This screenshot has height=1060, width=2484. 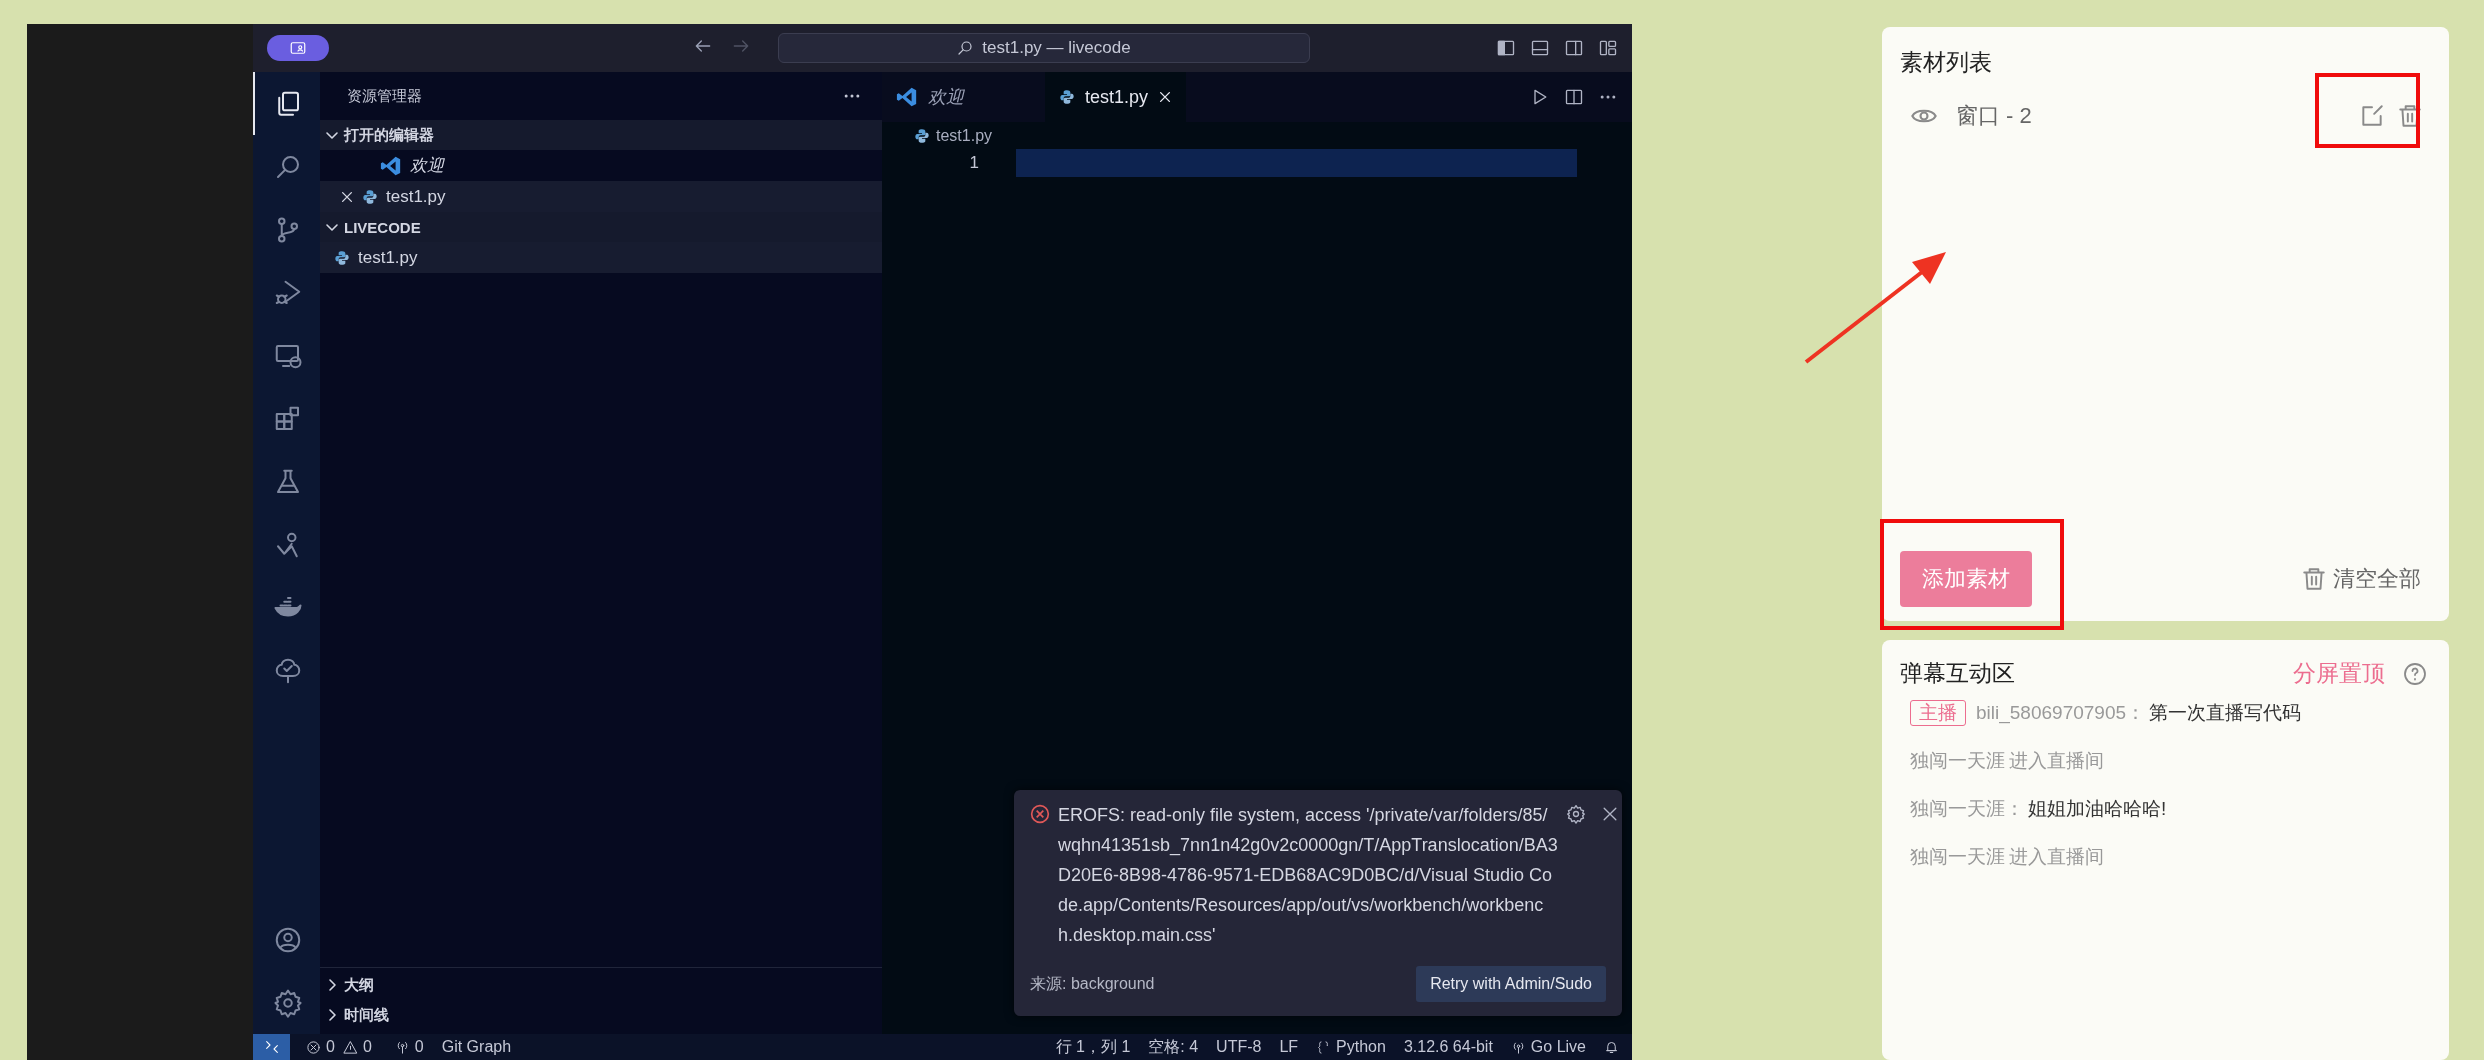 What do you see at coordinates (1092, 983) in the screenshot?
I see `notification-source: 来源: background` at bounding box center [1092, 983].